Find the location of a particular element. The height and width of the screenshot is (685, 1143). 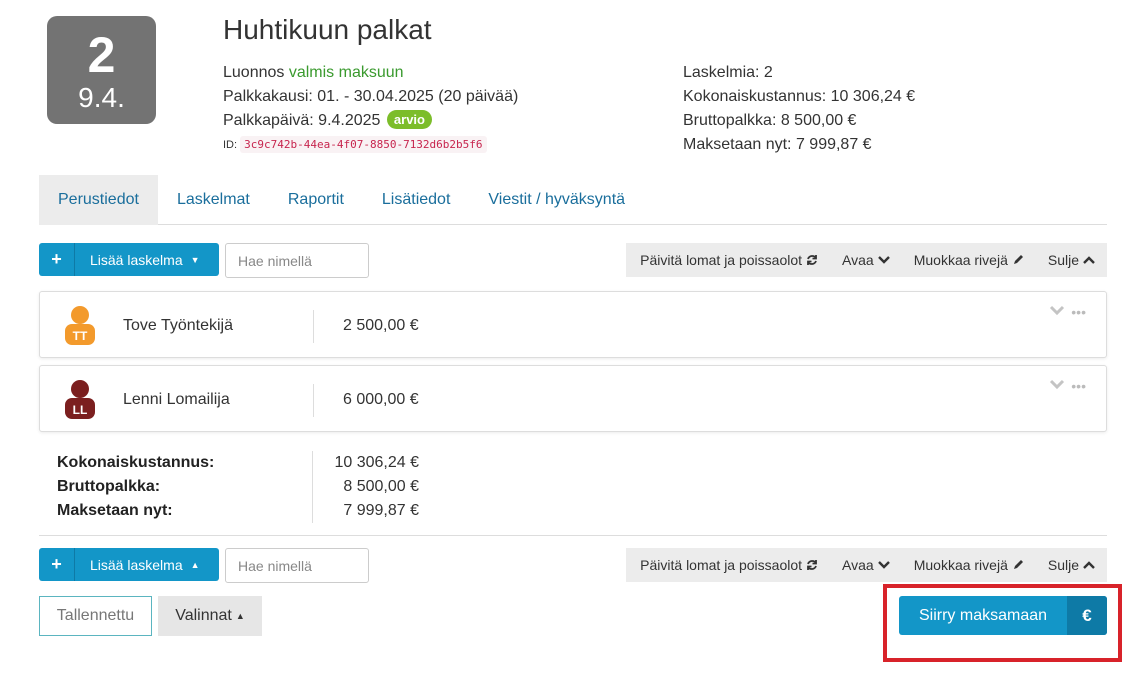

proceed-to-payment-button: Siirry maksamaan € is located at coordinates (1003, 615).